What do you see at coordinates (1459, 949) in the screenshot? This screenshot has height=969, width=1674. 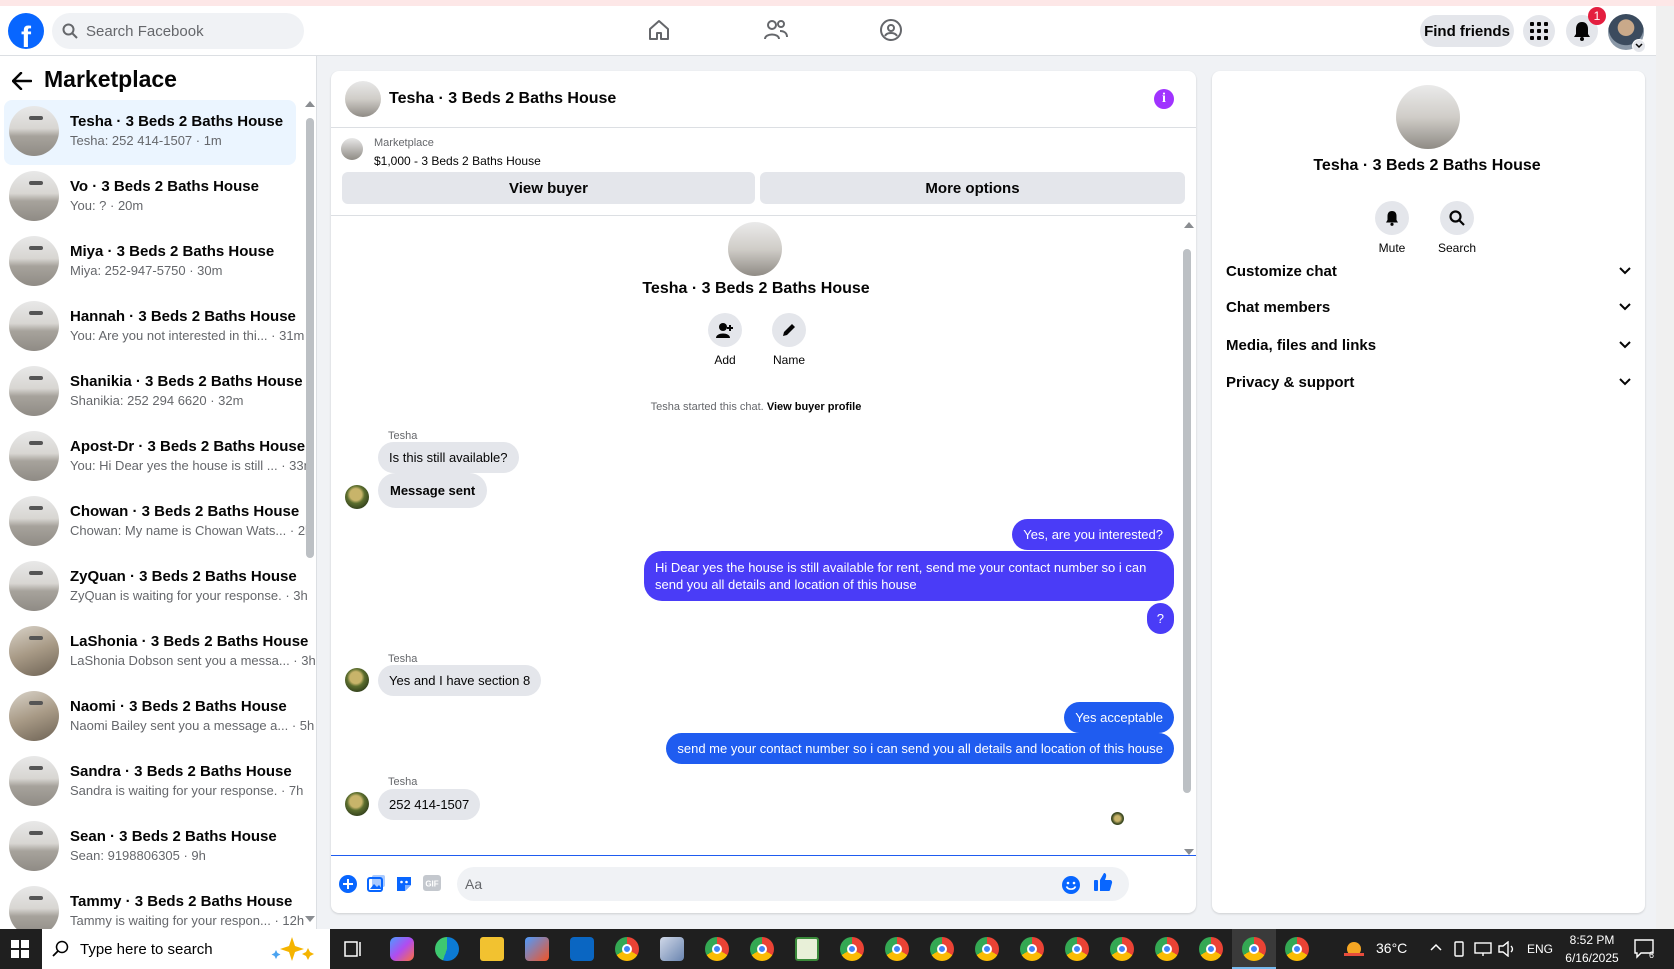 I see `device-icon` at bounding box center [1459, 949].